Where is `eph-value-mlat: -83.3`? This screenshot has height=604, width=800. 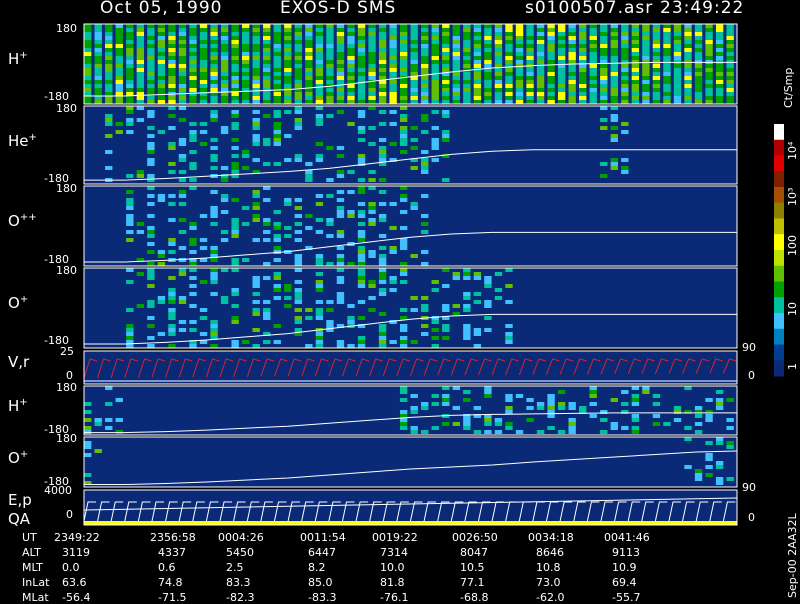
eph-value-mlat: -83.3 is located at coordinates (322, 597).